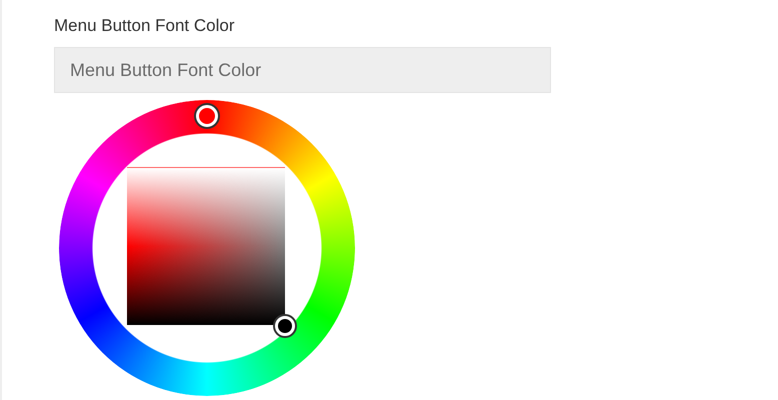 This screenshot has height=400, width=778. I want to click on hue-handle, so click(207, 116).